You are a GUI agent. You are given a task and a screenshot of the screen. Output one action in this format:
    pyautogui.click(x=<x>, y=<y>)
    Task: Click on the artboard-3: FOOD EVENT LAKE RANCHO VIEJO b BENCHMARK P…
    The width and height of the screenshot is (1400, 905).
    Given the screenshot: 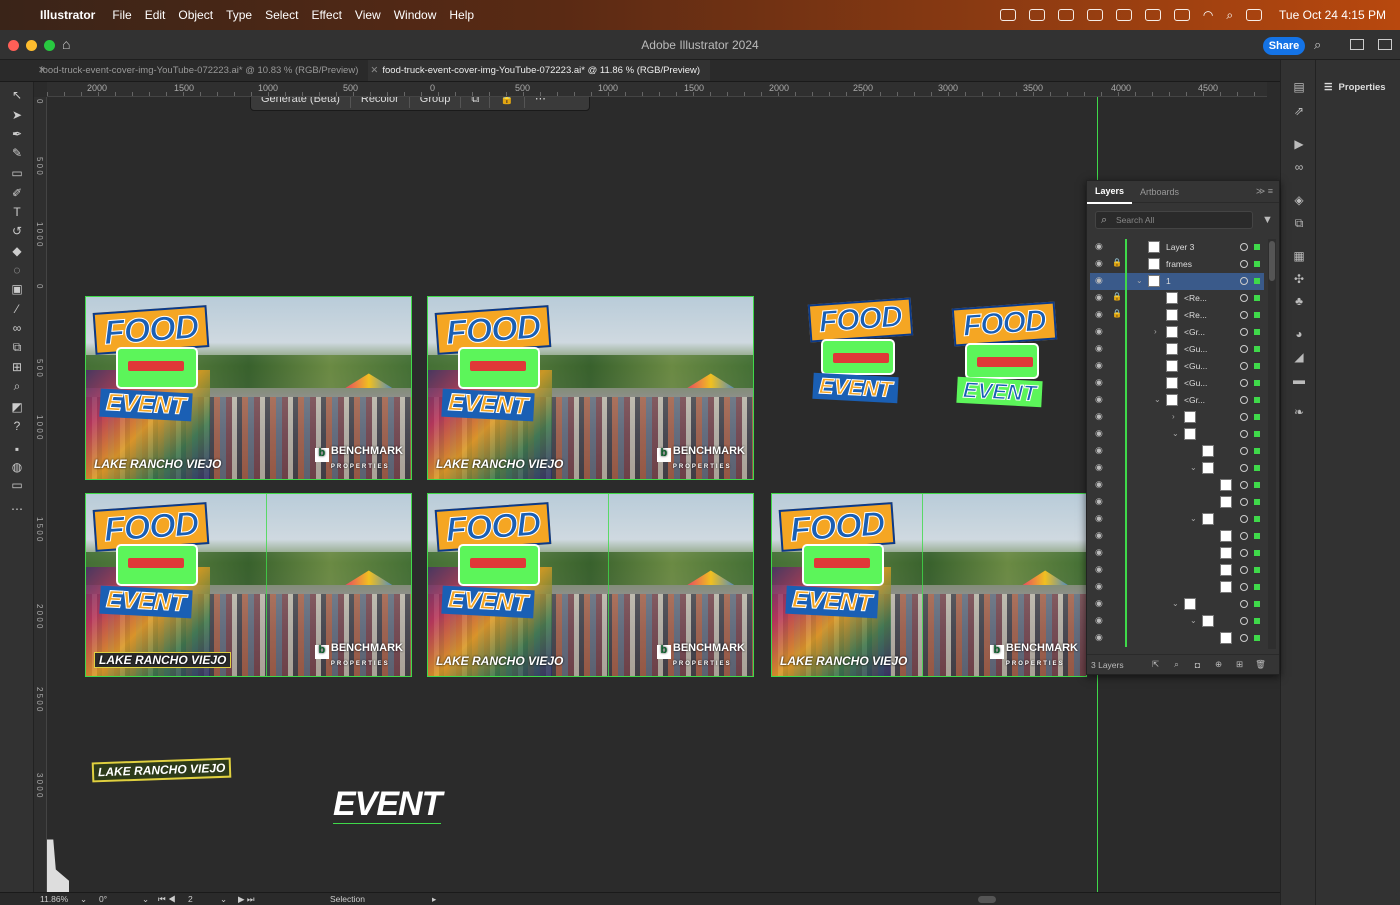 What is the action you would take?
    pyautogui.click(x=248, y=585)
    